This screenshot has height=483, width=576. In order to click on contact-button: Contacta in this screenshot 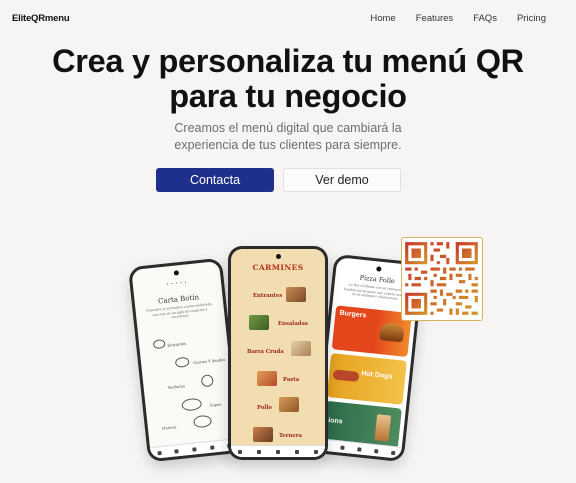, I will do `click(215, 180)`.